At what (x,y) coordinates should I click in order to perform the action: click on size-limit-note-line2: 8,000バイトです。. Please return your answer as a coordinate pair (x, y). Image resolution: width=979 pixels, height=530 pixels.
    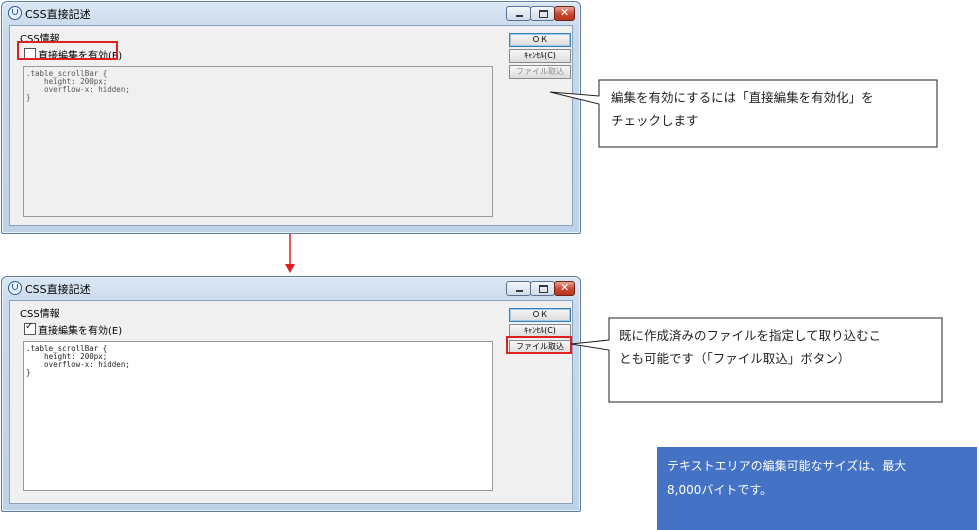
    Looking at the image, I should click on (720, 490).